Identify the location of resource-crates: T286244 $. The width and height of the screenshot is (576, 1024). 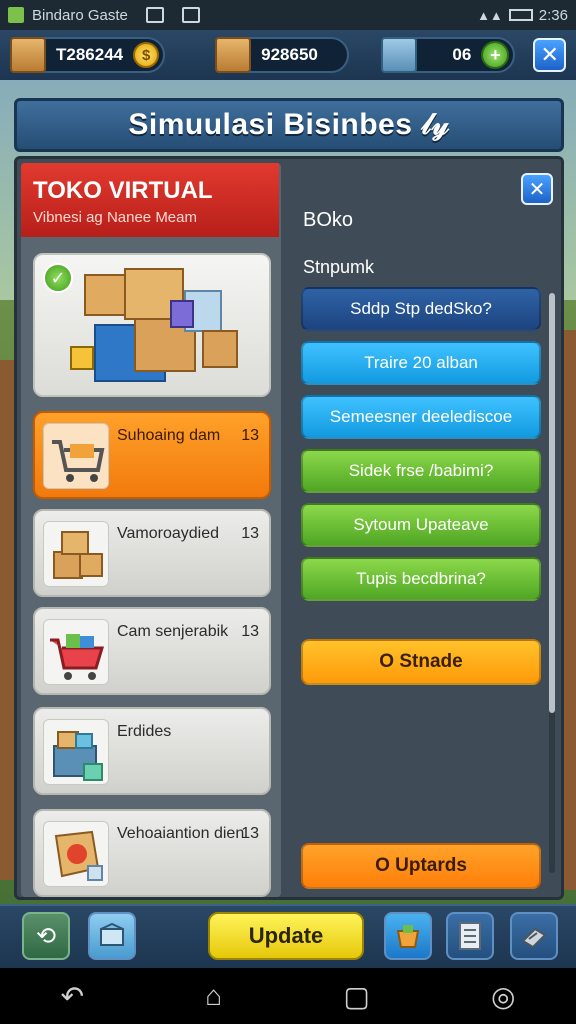
(88, 55).